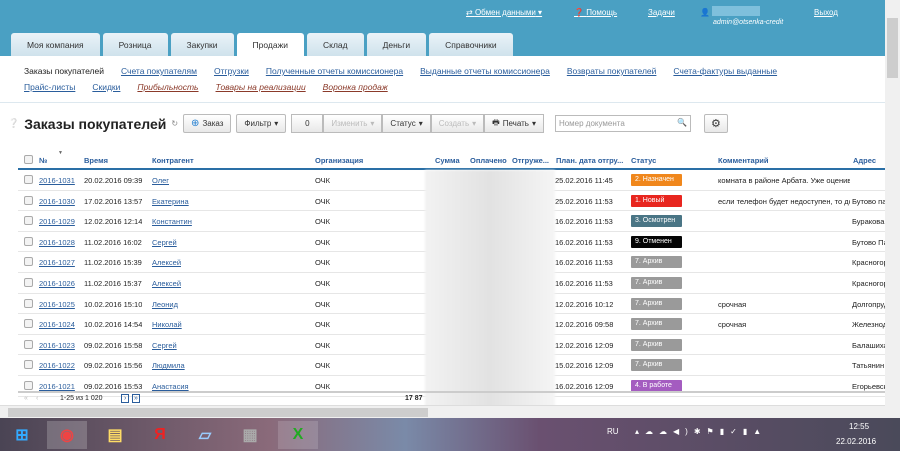 Image resolution: width=900 pixels, height=451 pixels. What do you see at coordinates (207, 123) in the screenshot?
I see `new-order-button: ⊕ Заказ` at bounding box center [207, 123].